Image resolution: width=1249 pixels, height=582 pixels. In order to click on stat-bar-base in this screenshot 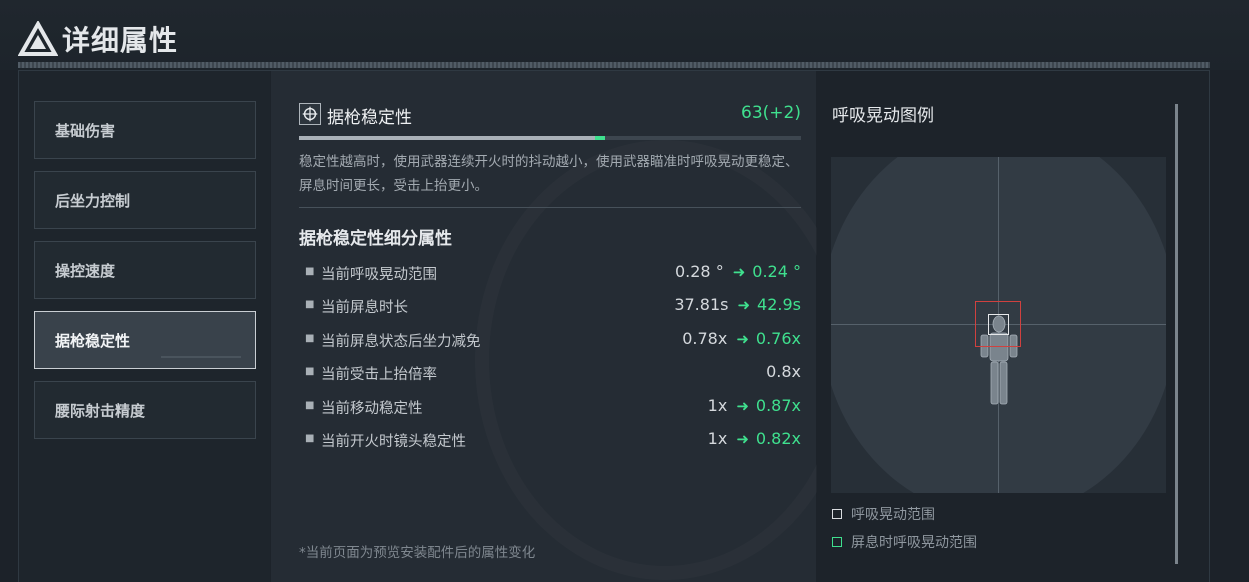, I will do `click(447, 138)`.